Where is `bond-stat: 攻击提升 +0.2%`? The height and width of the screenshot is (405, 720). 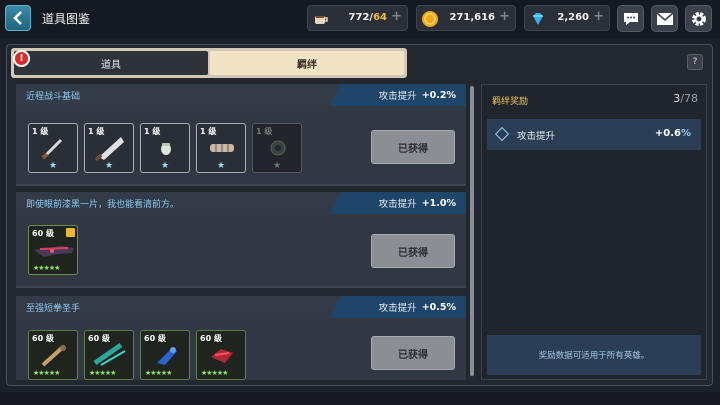 bond-stat: 攻击提升 +0.2% is located at coordinates (398, 95).